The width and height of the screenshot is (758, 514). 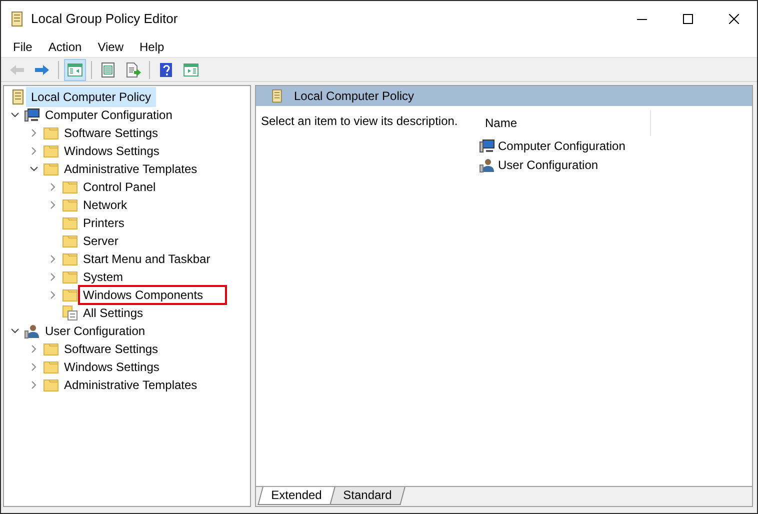 What do you see at coordinates (104, 19) in the screenshot?
I see `window-title: Local Group Policy Editor` at bounding box center [104, 19].